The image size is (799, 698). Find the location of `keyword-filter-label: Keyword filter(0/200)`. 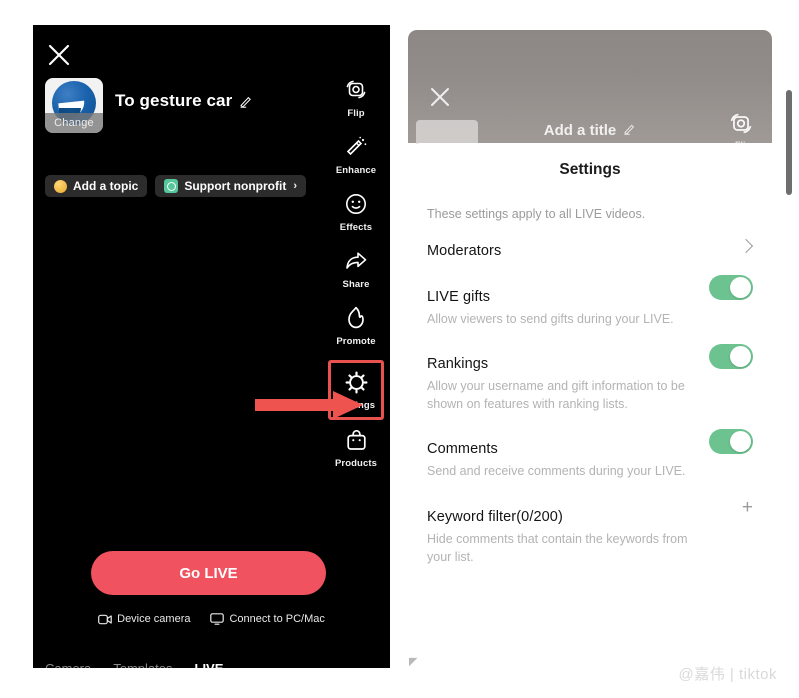

keyword-filter-label: Keyword filter(0/200) is located at coordinates (495, 516).